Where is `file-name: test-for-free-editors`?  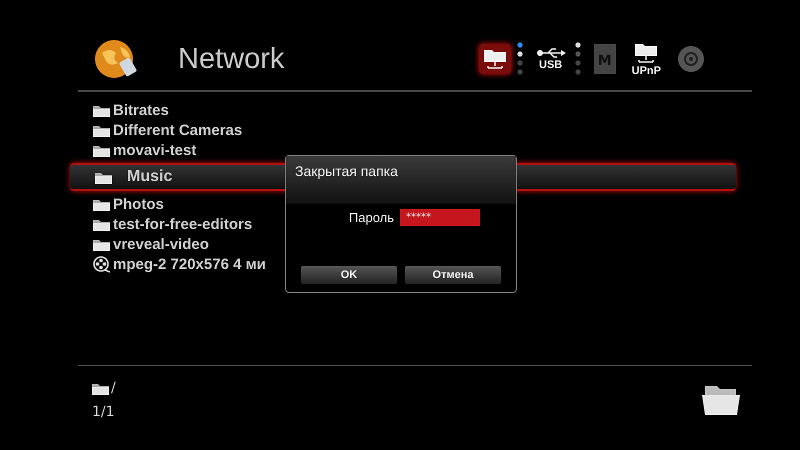
file-name: test-for-free-editors is located at coordinates (182, 224).